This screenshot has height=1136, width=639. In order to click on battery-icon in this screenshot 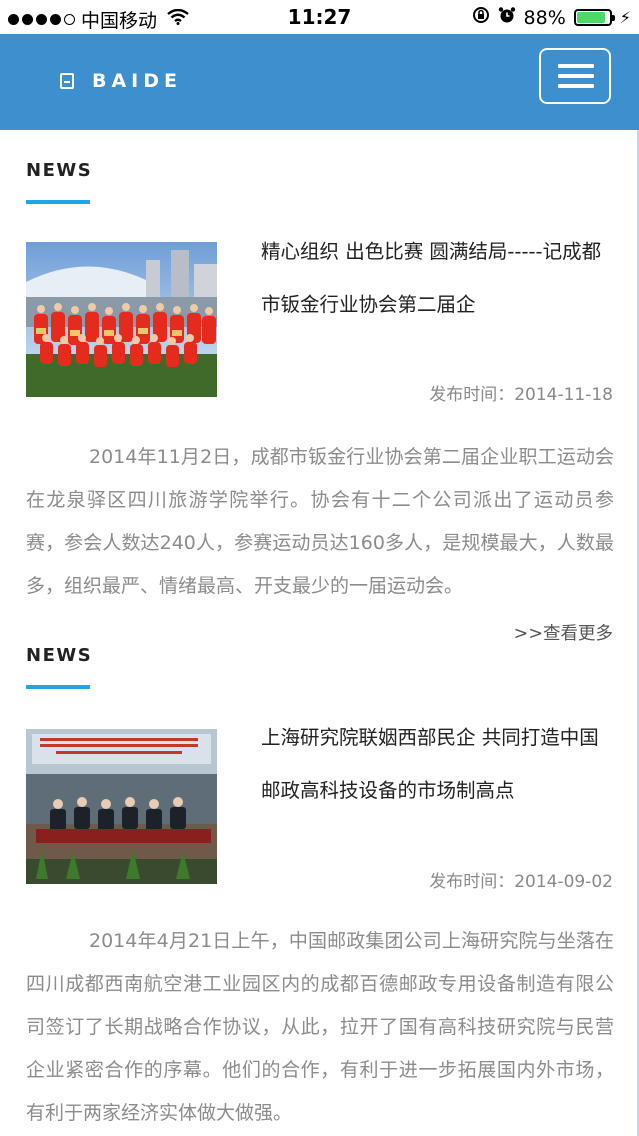, I will do `click(594, 17)`.